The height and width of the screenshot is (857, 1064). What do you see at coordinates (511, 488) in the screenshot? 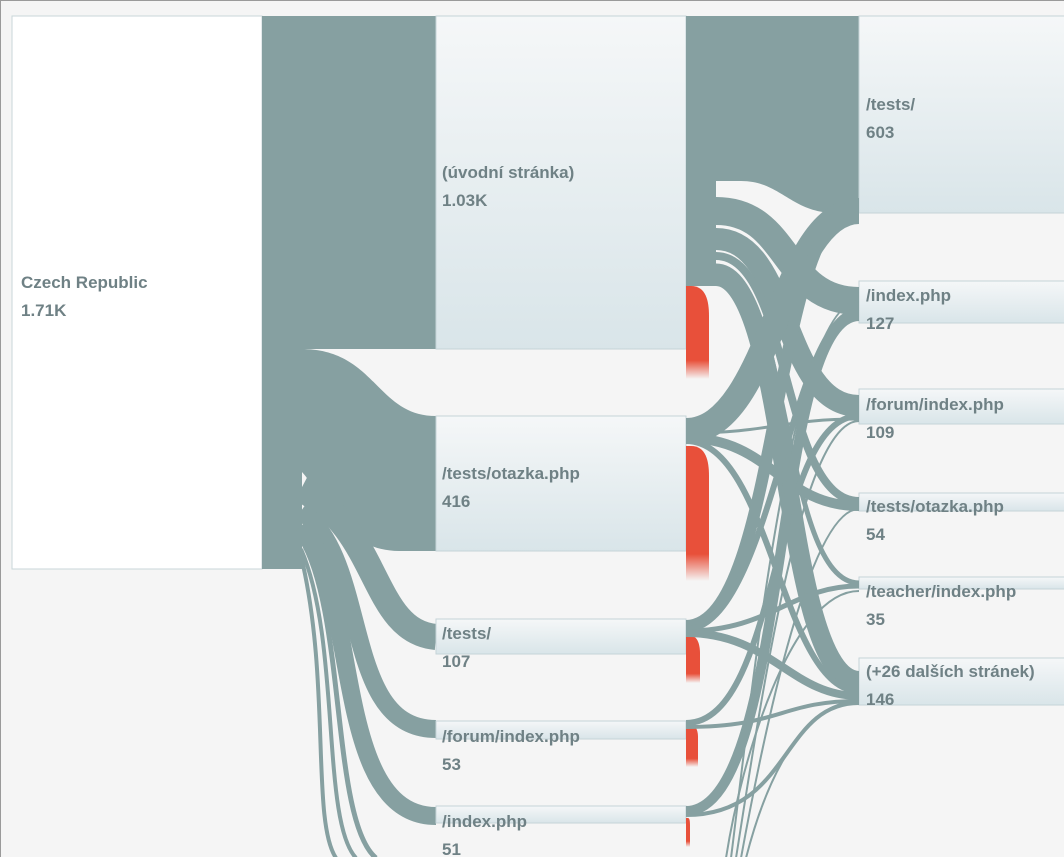
I see `step1-label-otazka: /tests/otazka.php 416` at bounding box center [511, 488].